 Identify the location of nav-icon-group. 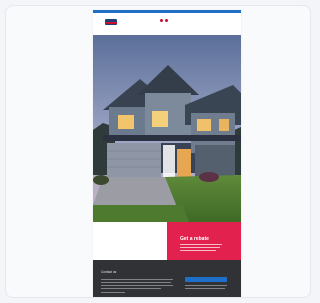
(164, 20).